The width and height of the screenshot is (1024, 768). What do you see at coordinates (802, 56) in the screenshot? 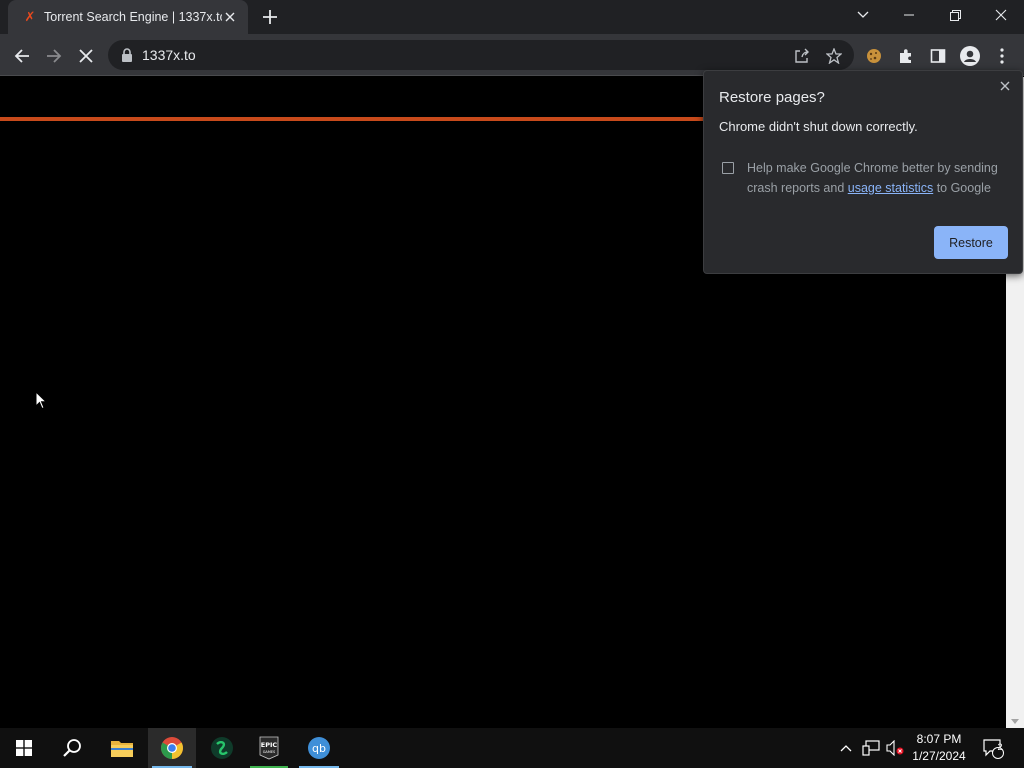
I see `share-icon` at bounding box center [802, 56].